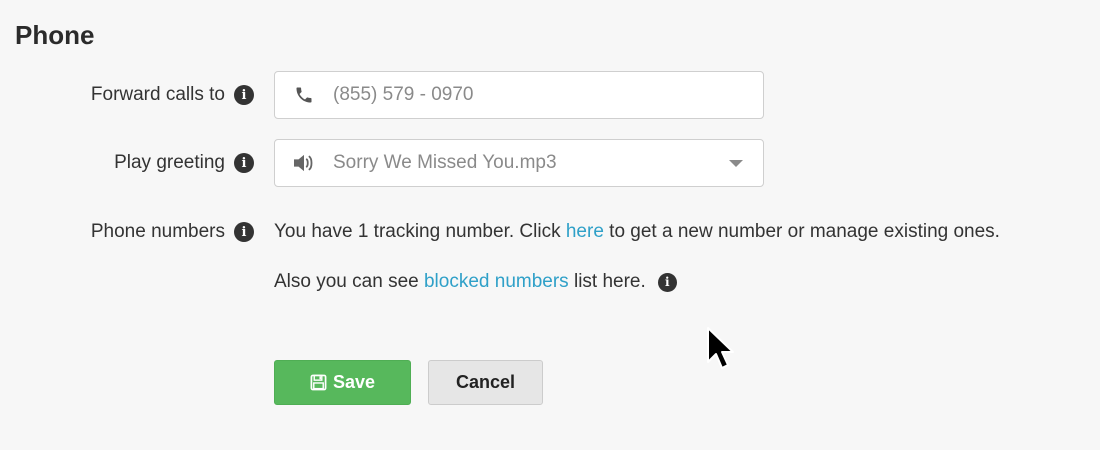 This screenshot has width=1100, height=450. Describe the element at coordinates (318, 382) in the screenshot. I see `floppy-disk-icon` at that location.